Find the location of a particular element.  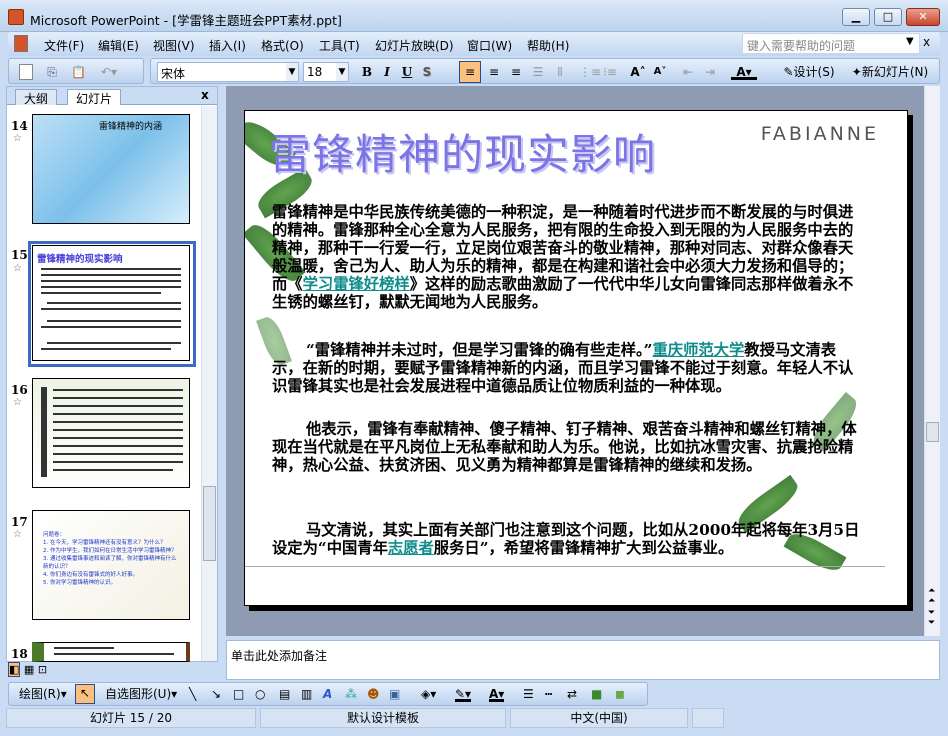

font-color-button: A▾ is located at coordinates (744, 72).